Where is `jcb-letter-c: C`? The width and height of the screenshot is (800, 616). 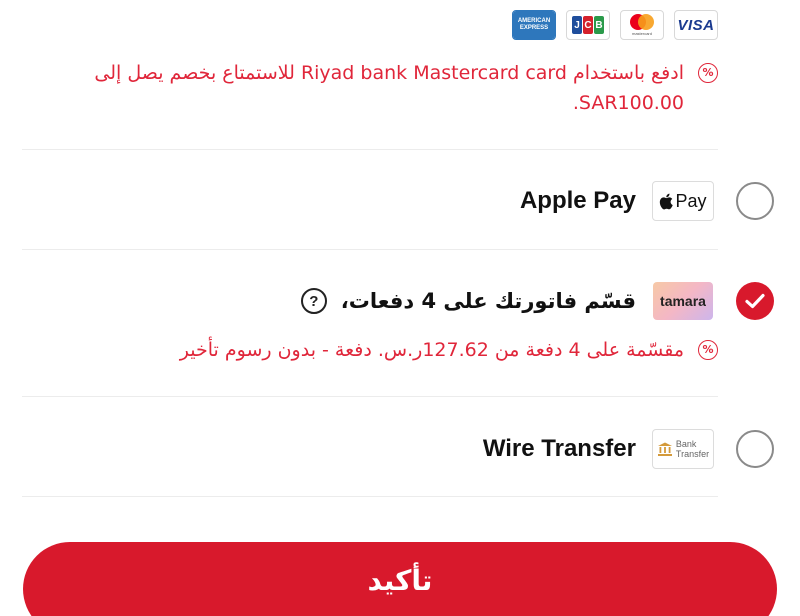 jcb-letter-c: C is located at coordinates (588, 25).